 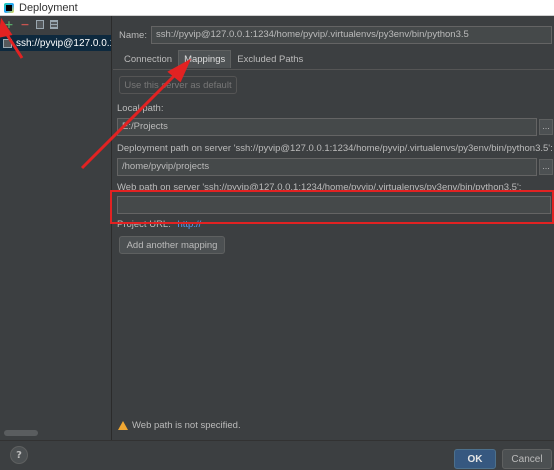 I want to click on help-button: ?, so click(x=19, y=455).